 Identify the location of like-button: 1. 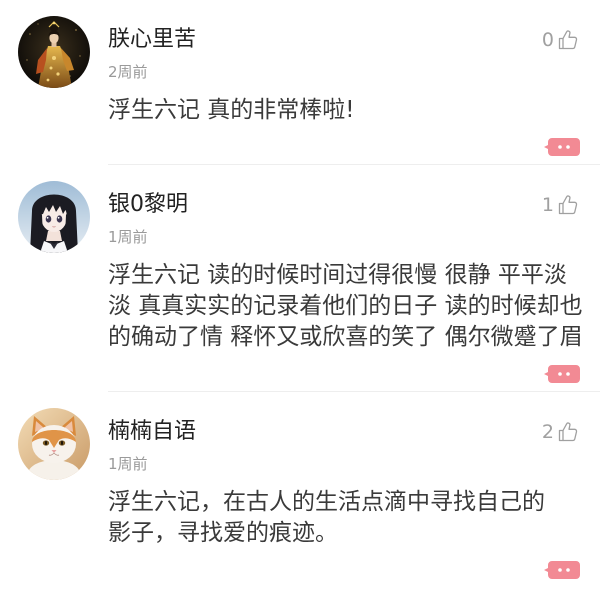
(561, 205).